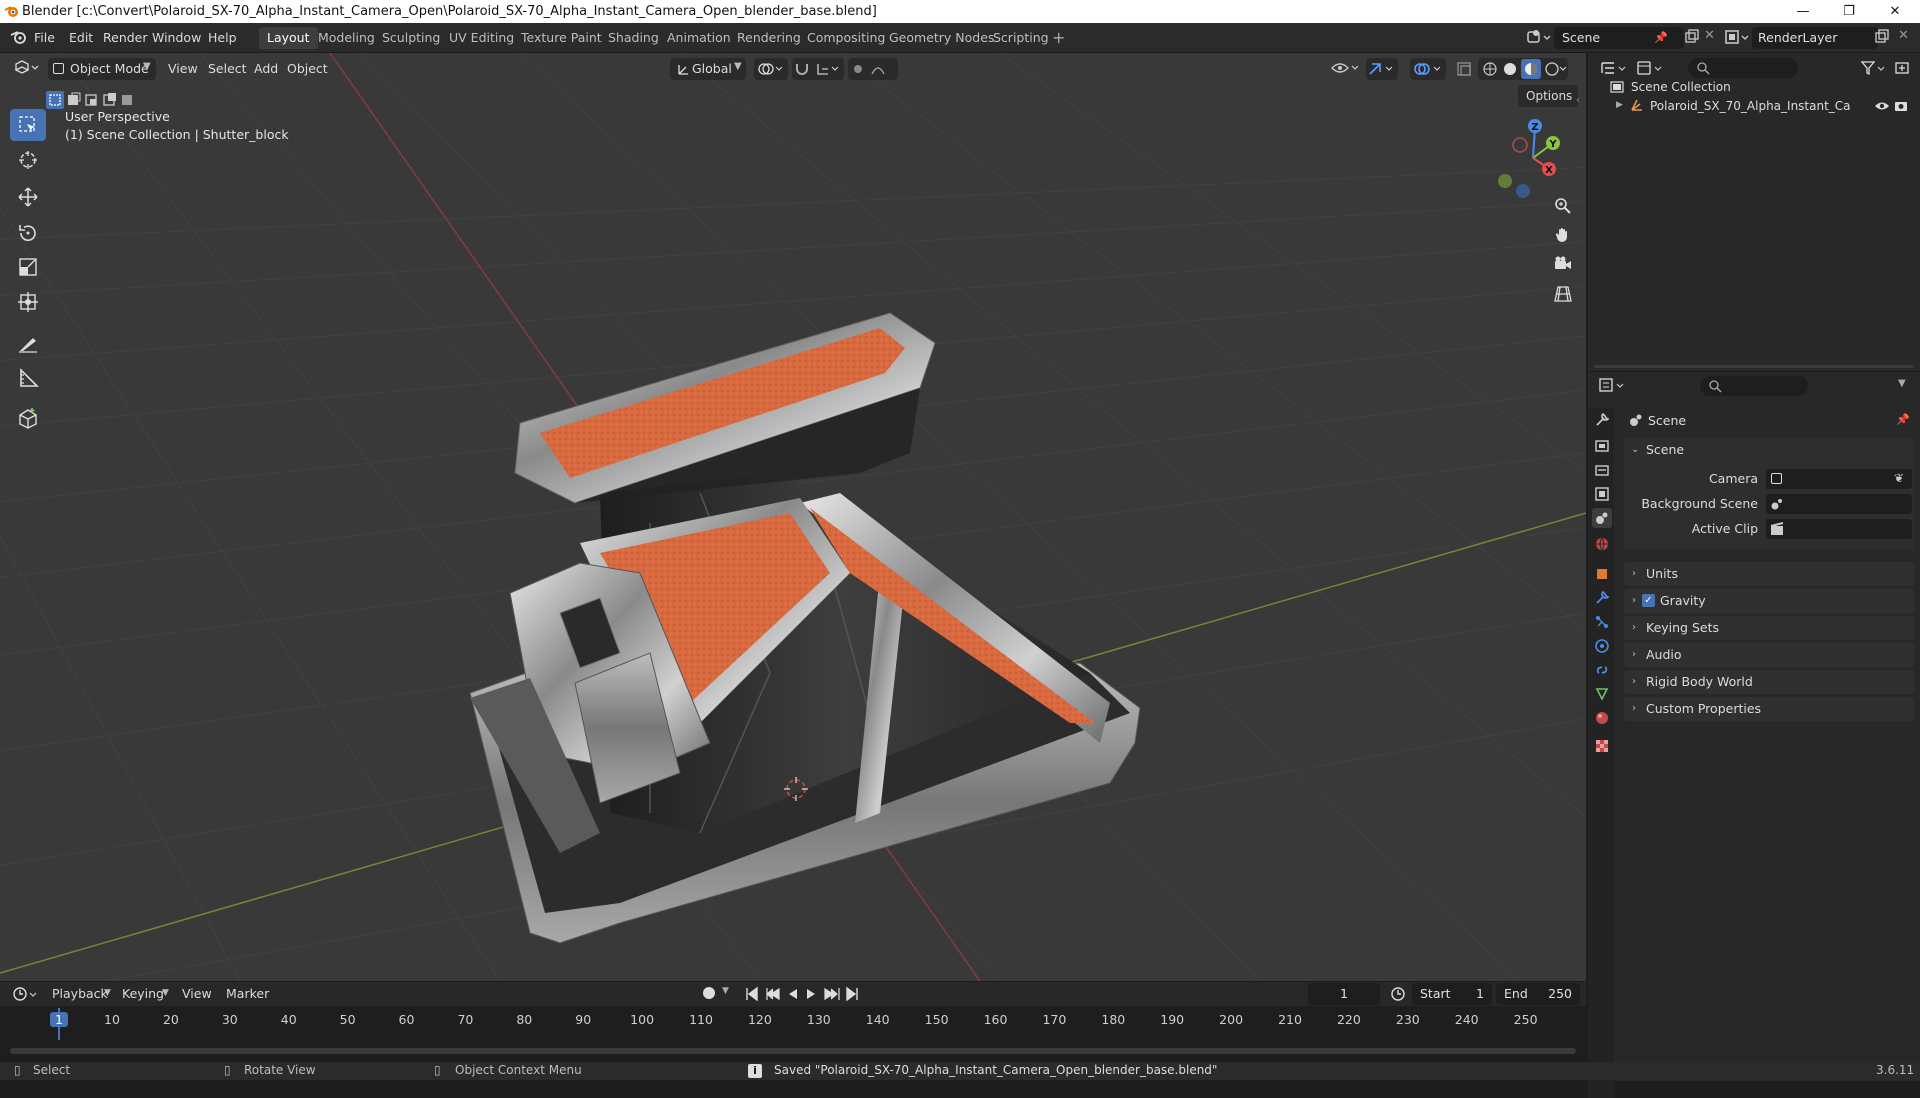 The height and width of the screenshot is (1098, 1920). I want to click on menu-window: Window, so click(176, 37).